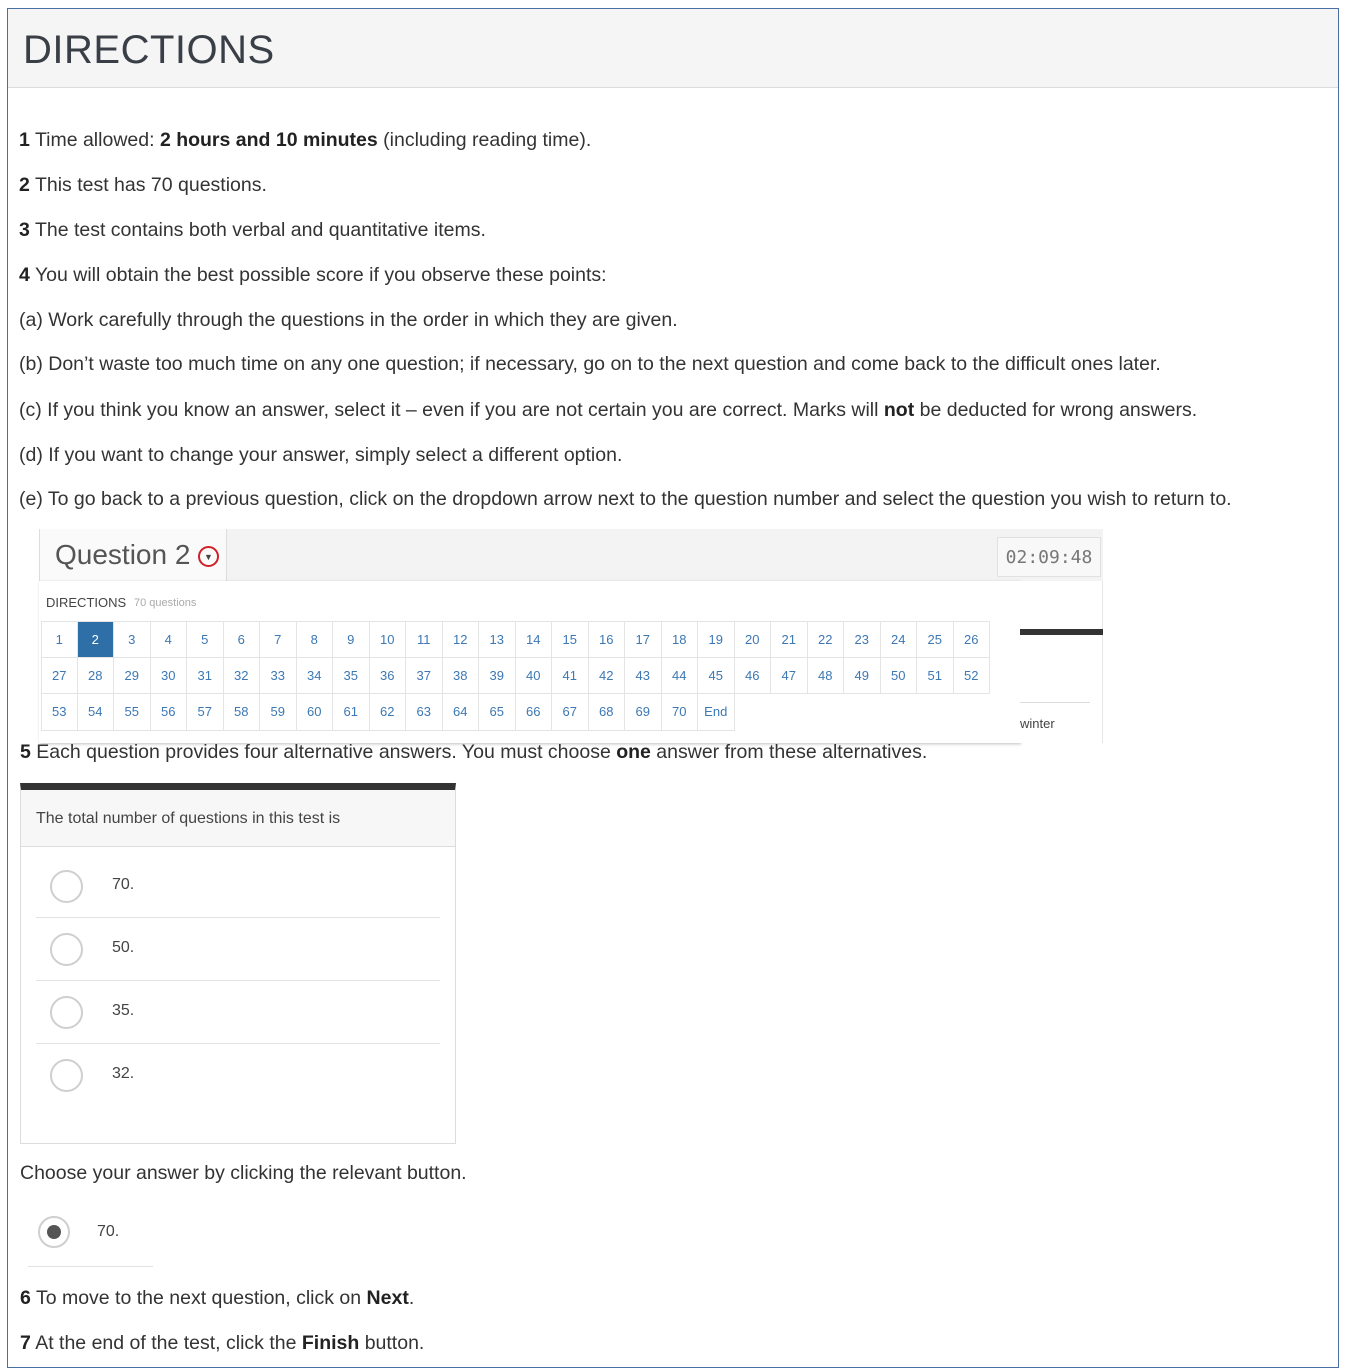 This screenshot has height=1368, width=1346. I want to click on question-number-12: 12, so click(460, 639).